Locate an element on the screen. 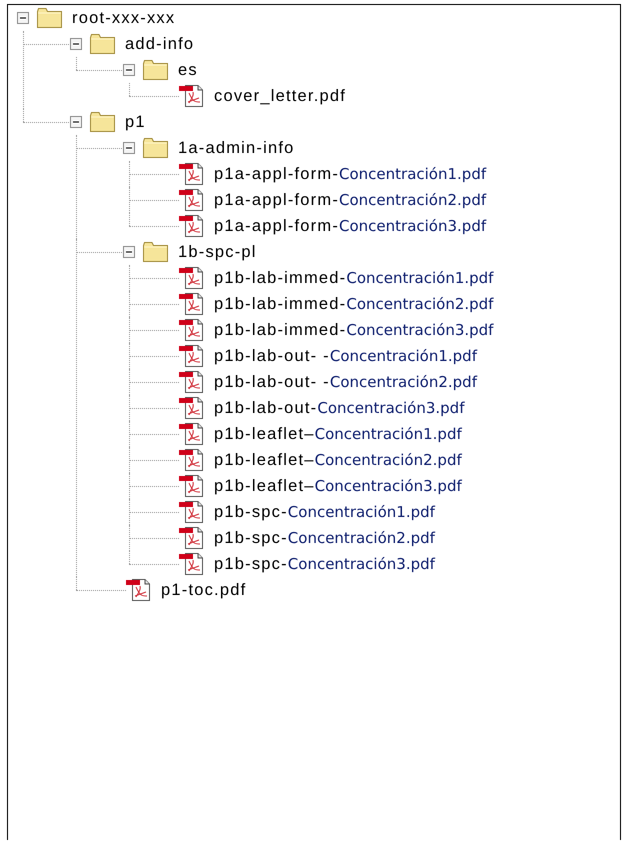  file-name: p1b-lab-out- -Concentración1.pdf is located at coordinates (345, 356).